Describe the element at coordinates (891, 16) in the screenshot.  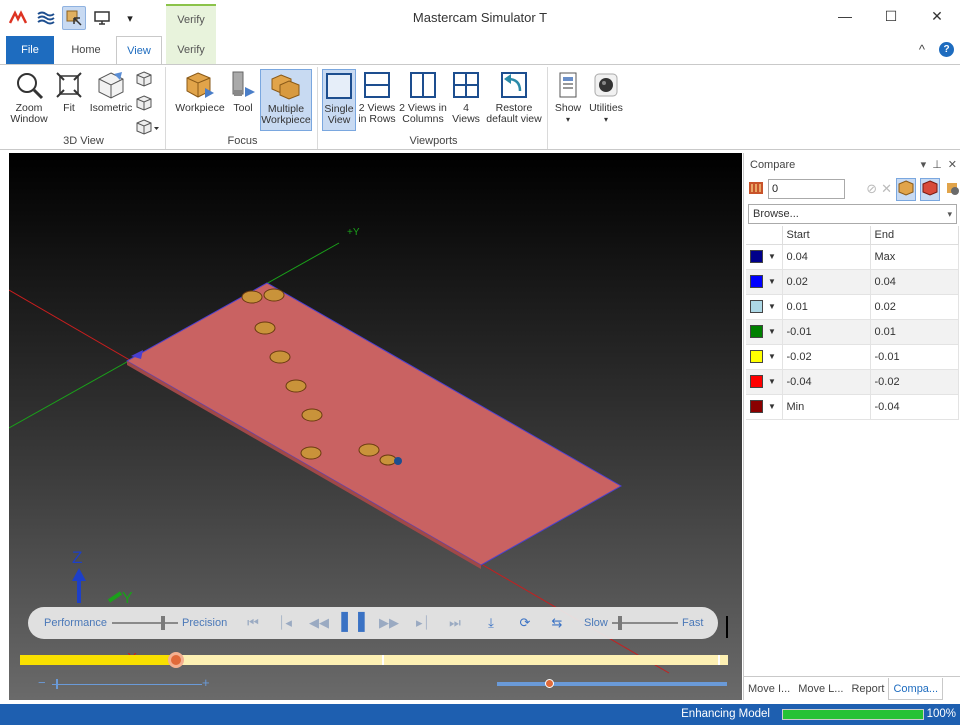
I see `maximize-button: ☐` at that location.